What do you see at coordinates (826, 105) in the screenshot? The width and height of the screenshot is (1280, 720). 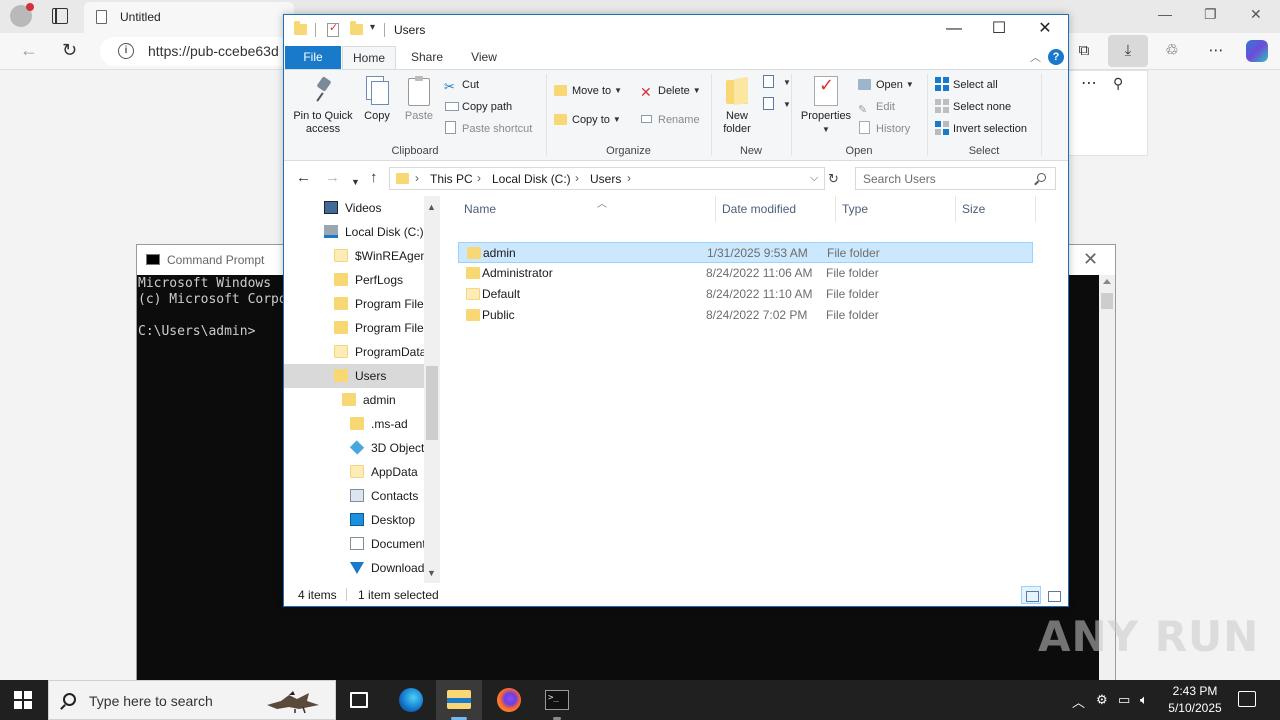 I see `properties-button: Properties ▼` at bounding box center [826, 105].